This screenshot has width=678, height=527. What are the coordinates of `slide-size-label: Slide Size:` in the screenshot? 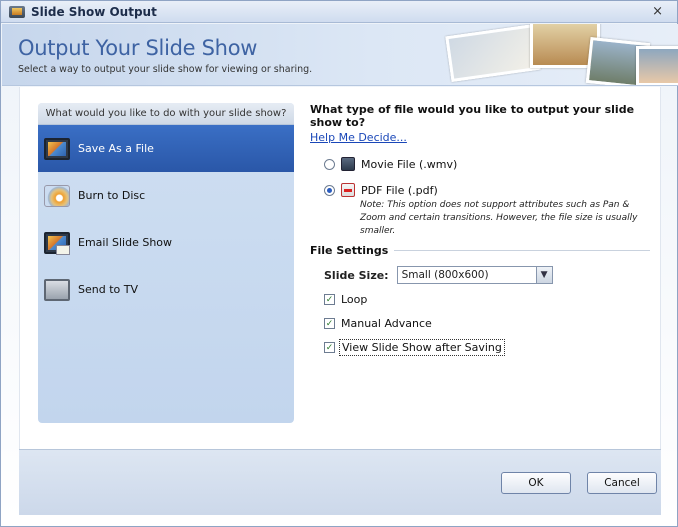 It's located at (356, 275).